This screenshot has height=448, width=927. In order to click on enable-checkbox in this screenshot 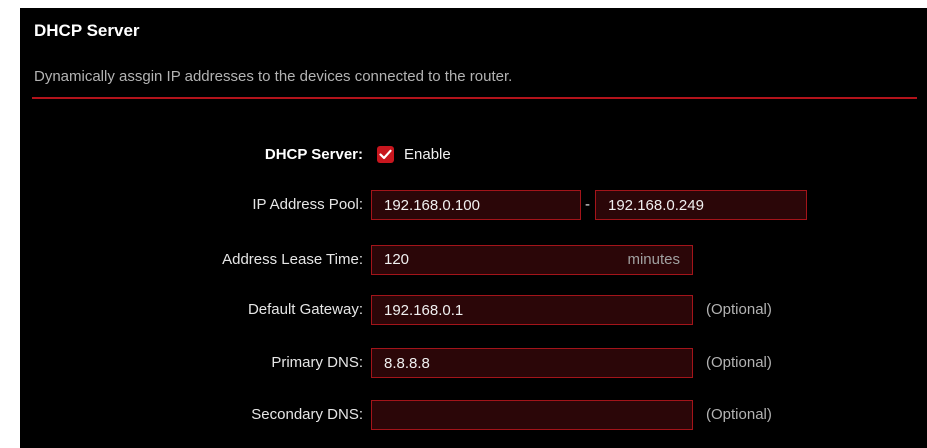, I will do `click(385, 154)`.